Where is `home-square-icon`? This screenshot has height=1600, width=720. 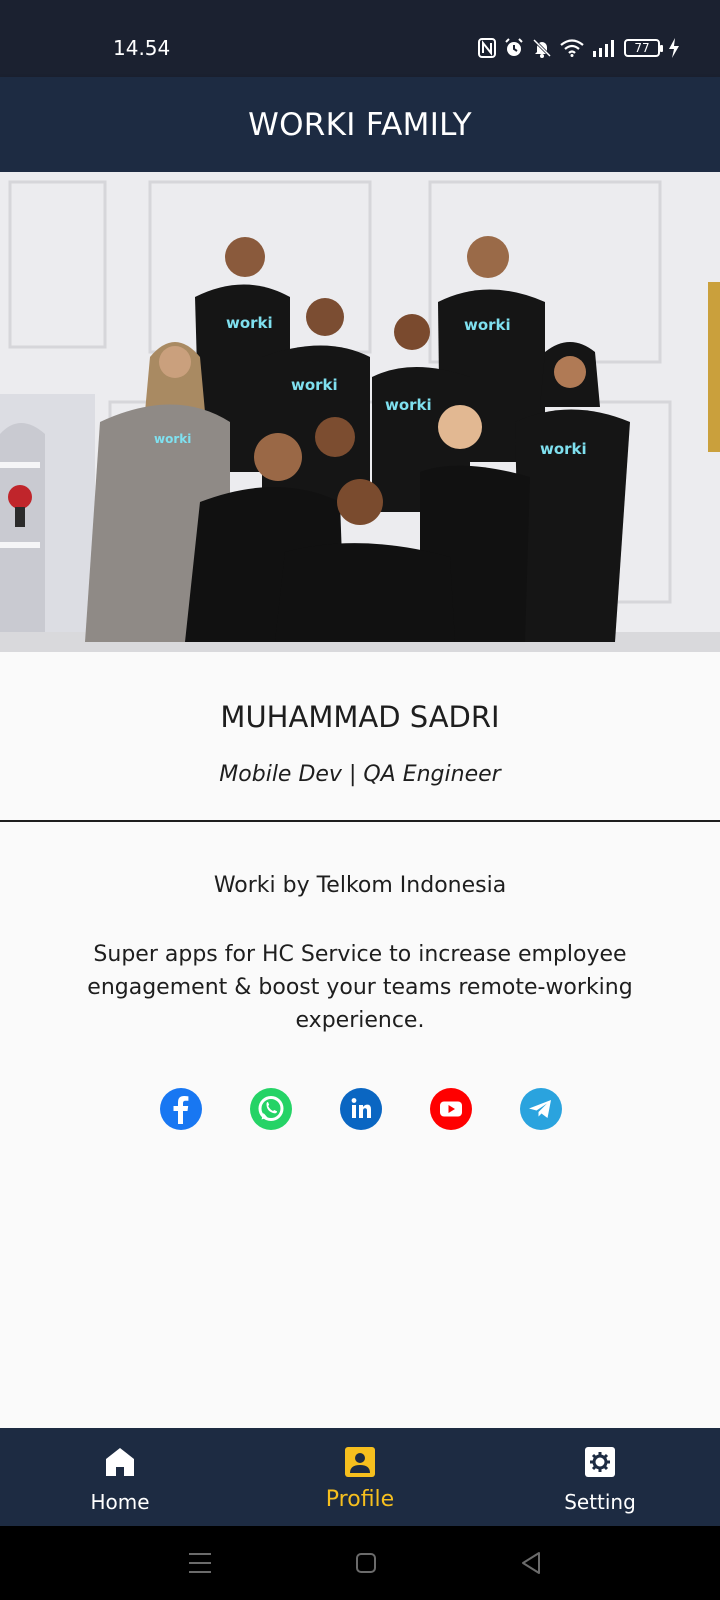
home-square-icon is located at coordinates (366, 1563).